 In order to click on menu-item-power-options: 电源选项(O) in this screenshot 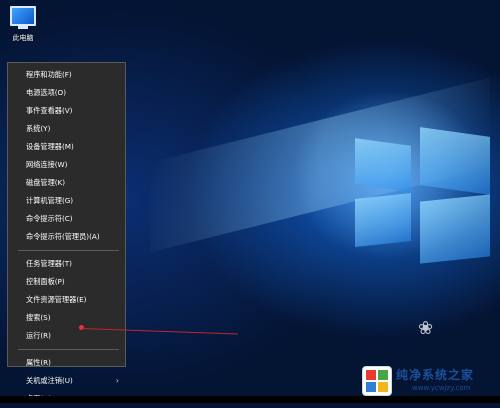, I will do `click(66, 93)`.